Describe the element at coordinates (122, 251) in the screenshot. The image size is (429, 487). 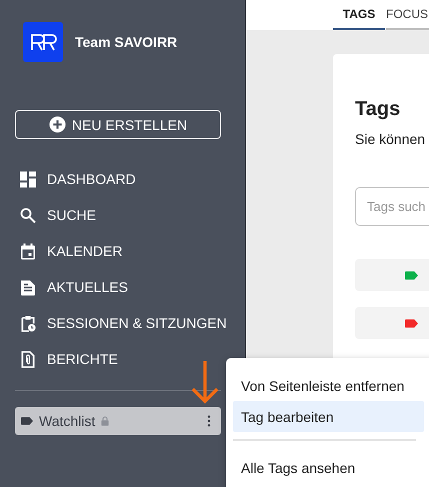
I see `nav-item: KALENDER` at that location.